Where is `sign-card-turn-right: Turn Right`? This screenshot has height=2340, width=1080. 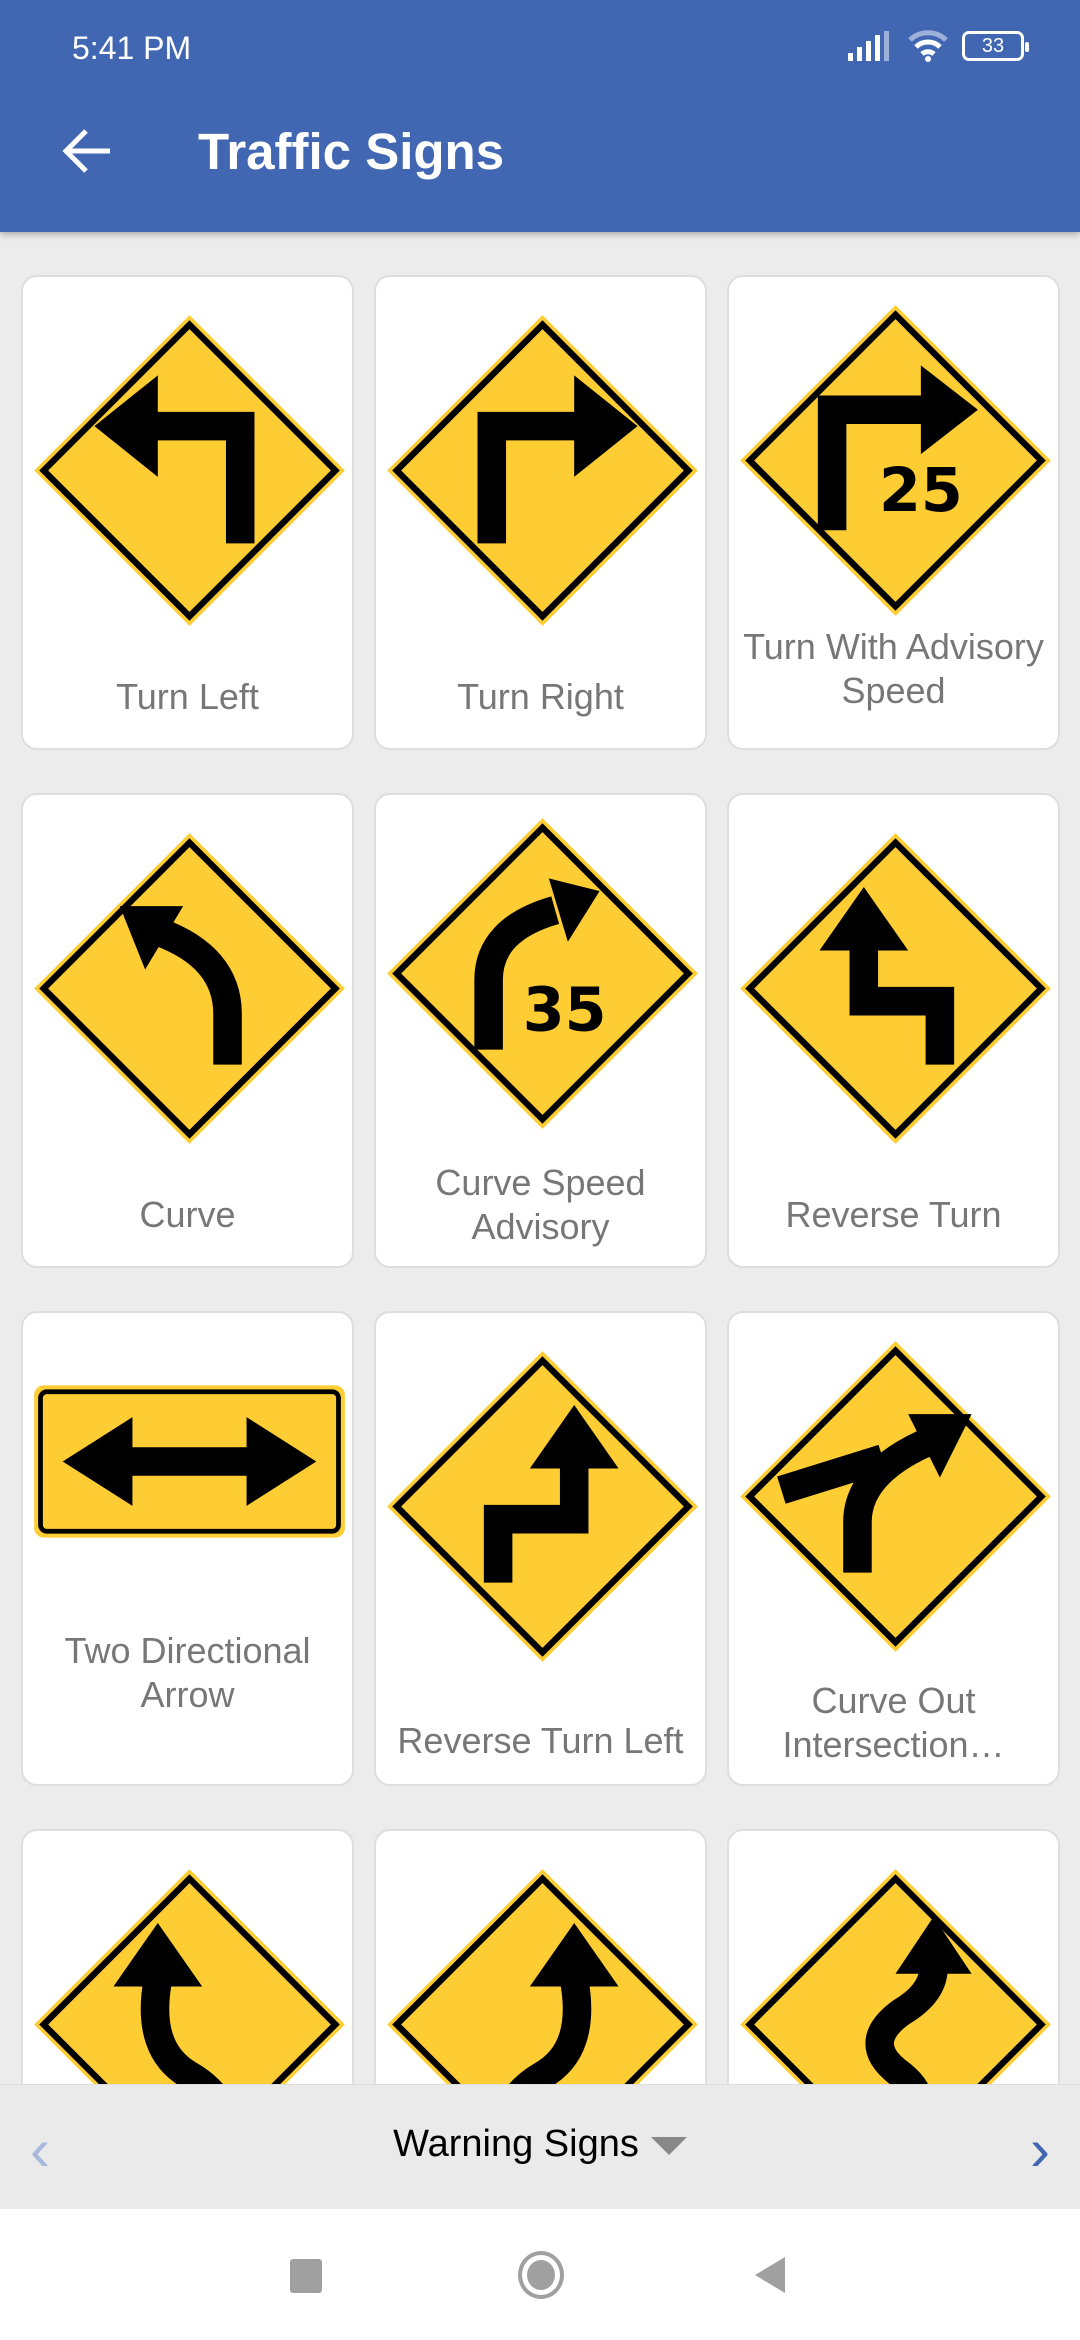
sign-card-turn-right: Turn Right is located at coordinates (540, 512).